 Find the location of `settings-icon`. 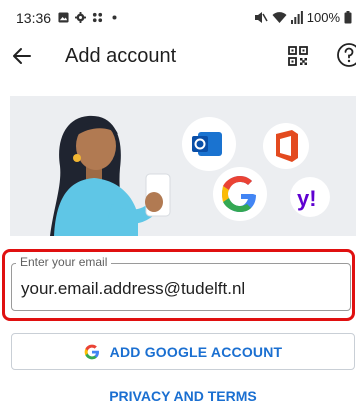

settings-icon is located at coordinates (80, 17).